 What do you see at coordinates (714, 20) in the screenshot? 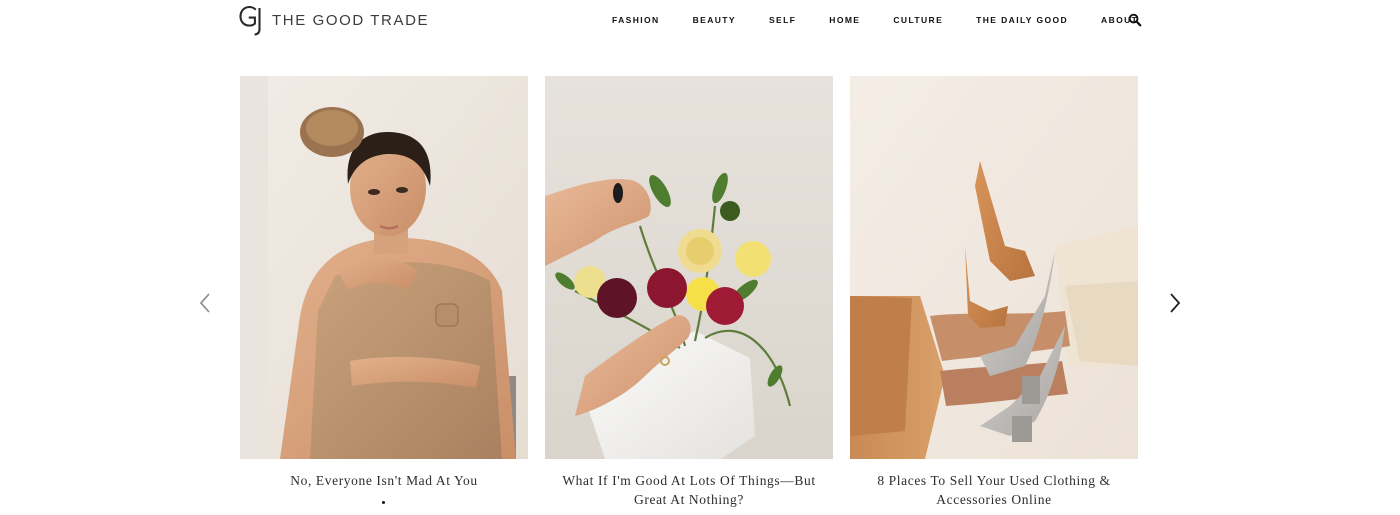
I see `nav-item-beauty: BEAUTY` at bounding box center [714, 20].